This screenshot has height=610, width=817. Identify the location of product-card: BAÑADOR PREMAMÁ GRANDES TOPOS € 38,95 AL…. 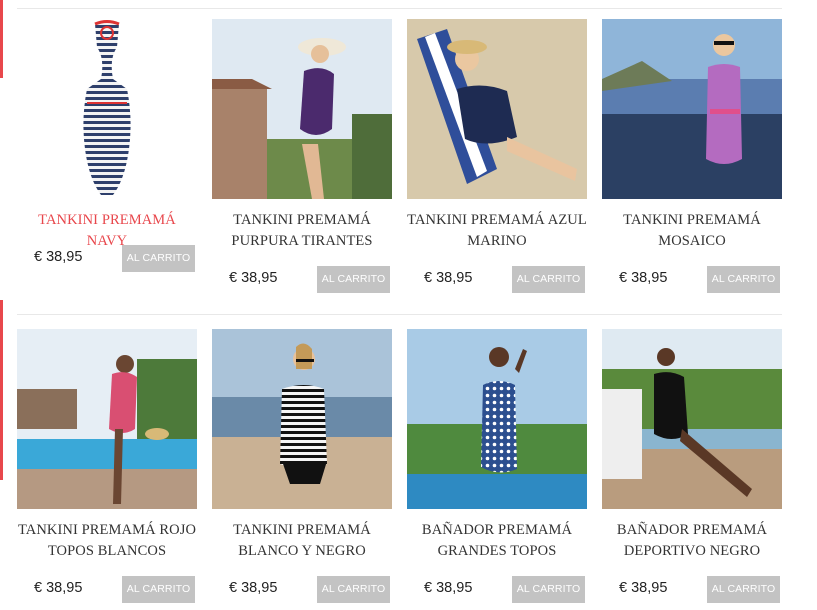
(497, 466).